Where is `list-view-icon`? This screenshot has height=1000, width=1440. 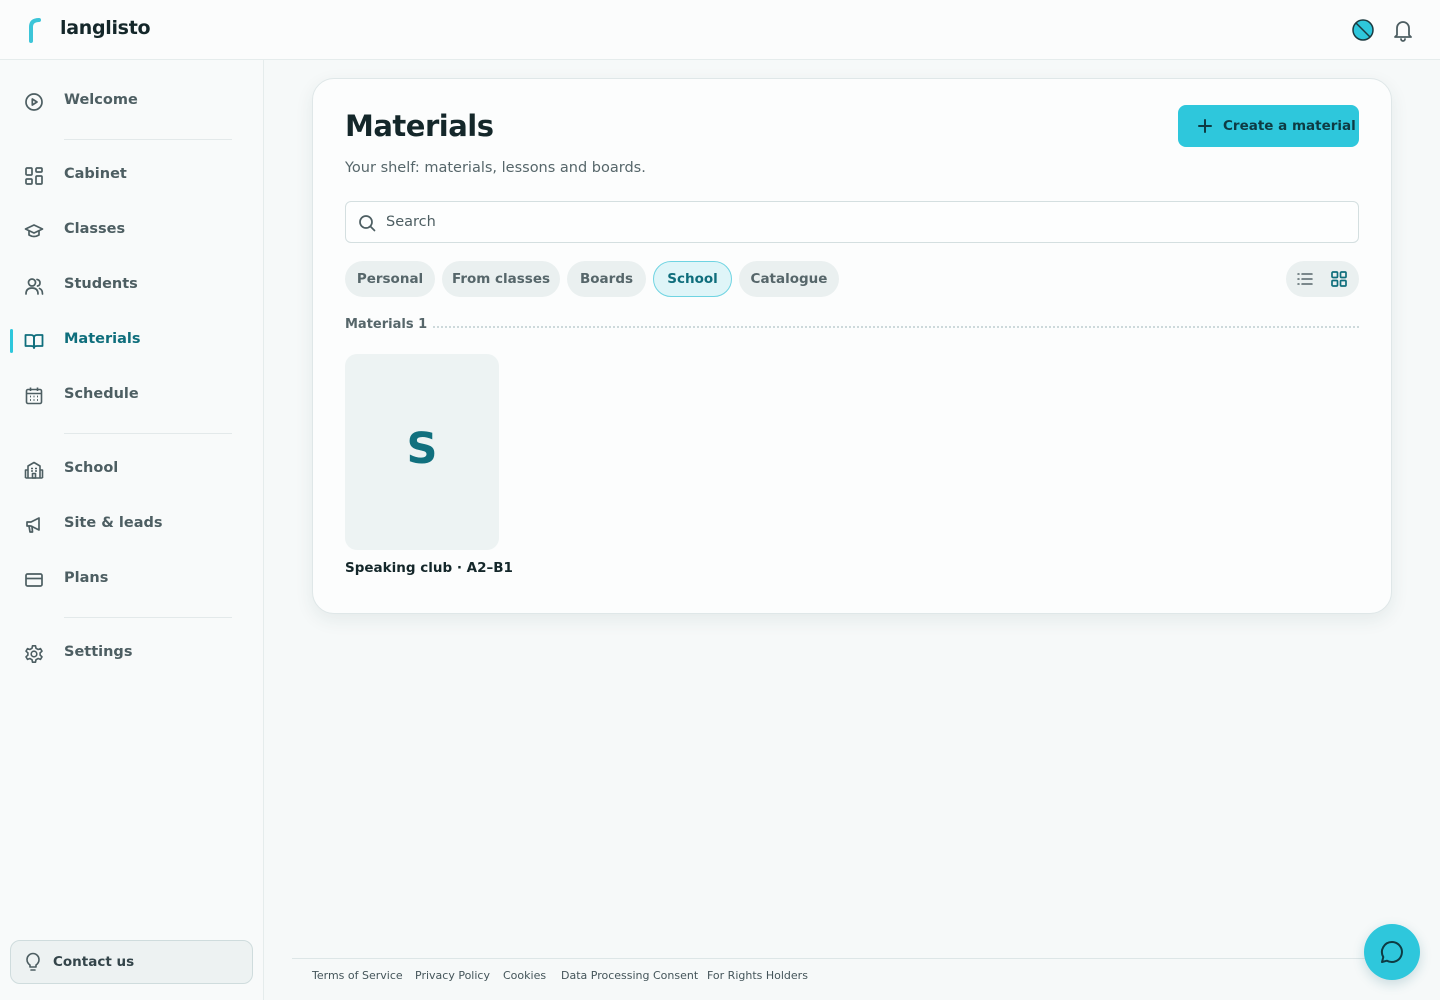
list-view-icon is located at coordinates (1305, 279).